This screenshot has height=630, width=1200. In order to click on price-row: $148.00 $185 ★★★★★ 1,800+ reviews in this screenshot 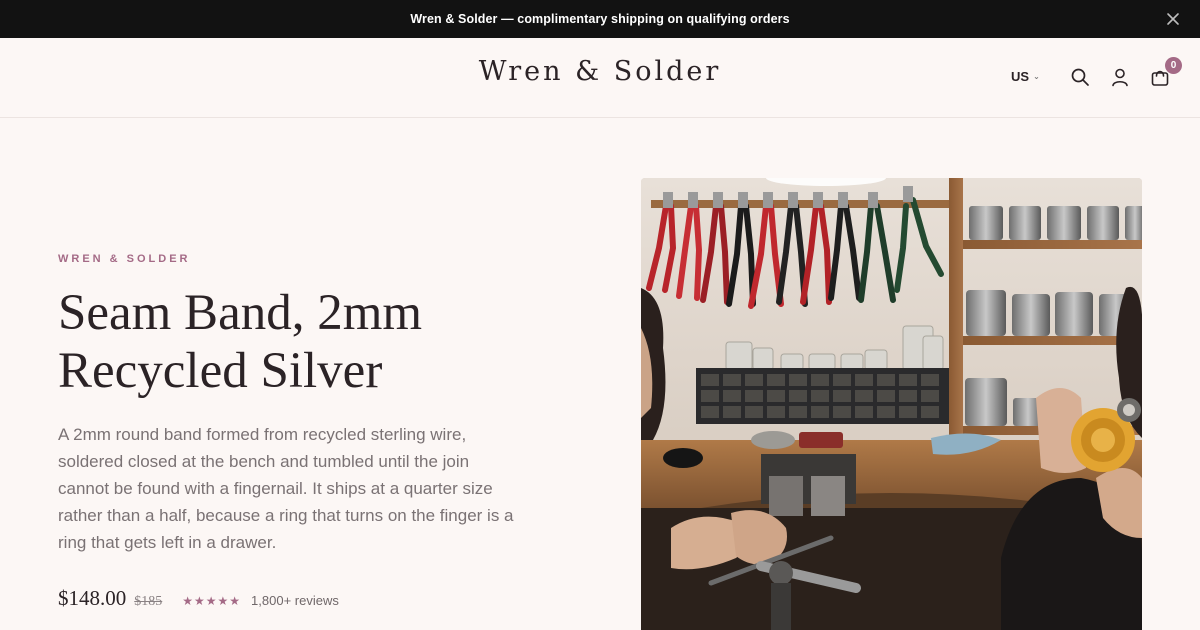, I will do `click(198, 598)`.